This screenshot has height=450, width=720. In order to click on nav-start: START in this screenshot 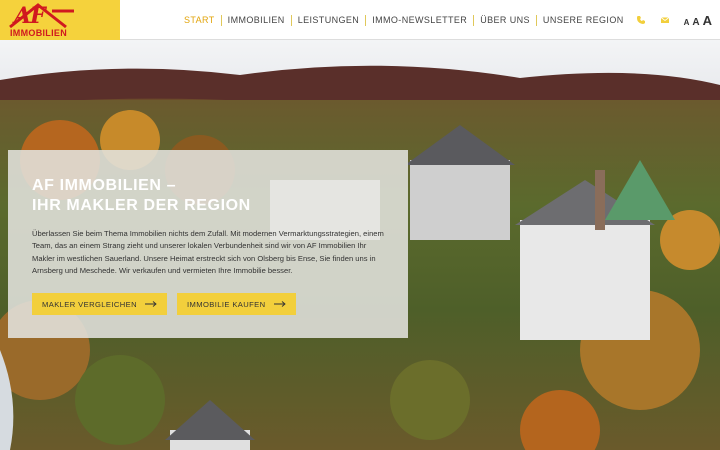, I will do `click(200, 20)`.